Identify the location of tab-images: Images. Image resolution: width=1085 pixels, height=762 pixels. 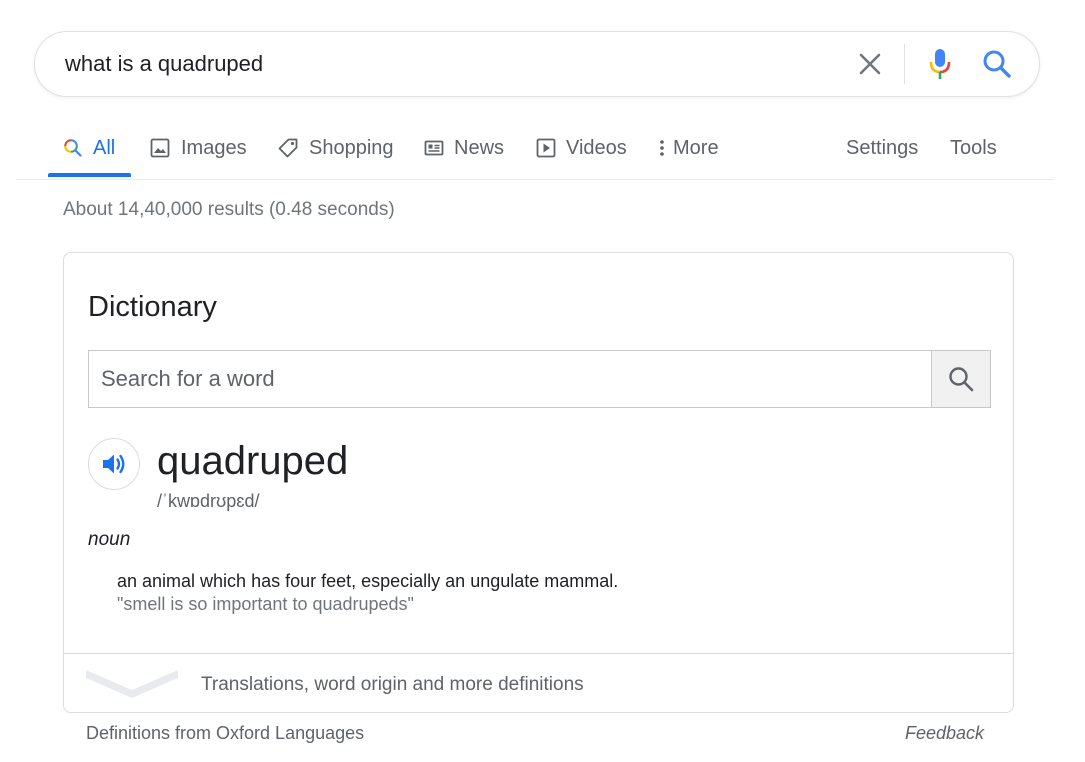
(198, 148).